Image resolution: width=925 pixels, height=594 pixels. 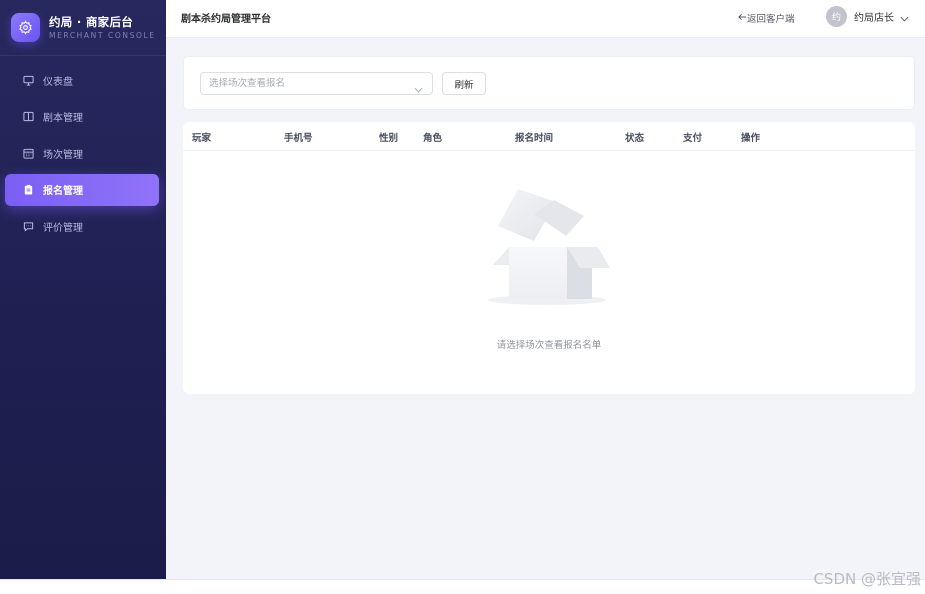 I want to click on column-header-signup-time: 报名时间, so click(x=534, y=138).